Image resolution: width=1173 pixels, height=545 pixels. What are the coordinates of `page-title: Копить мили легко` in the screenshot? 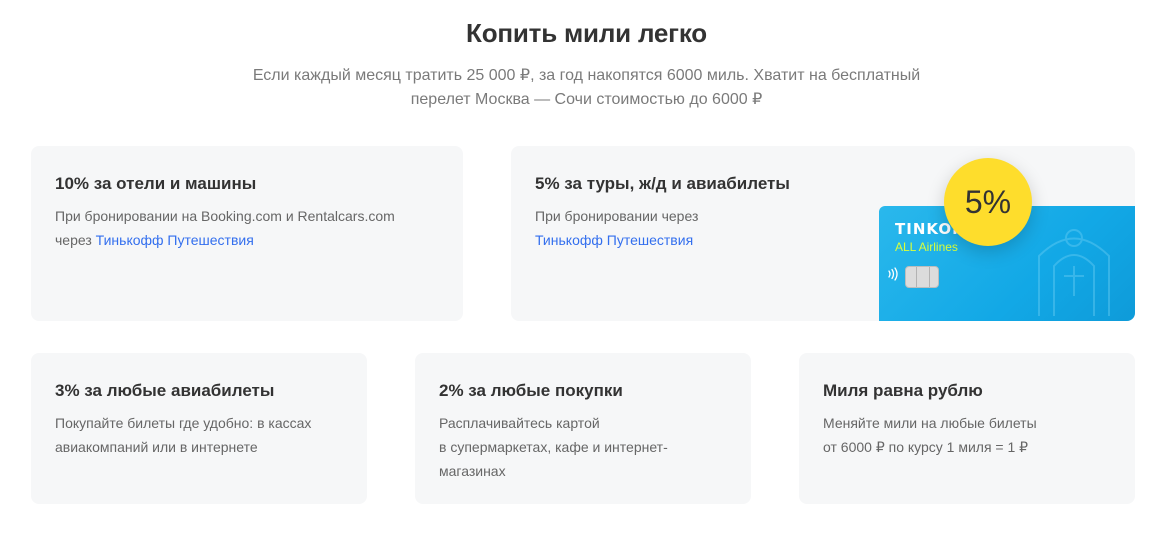 It's located at (586, 33).